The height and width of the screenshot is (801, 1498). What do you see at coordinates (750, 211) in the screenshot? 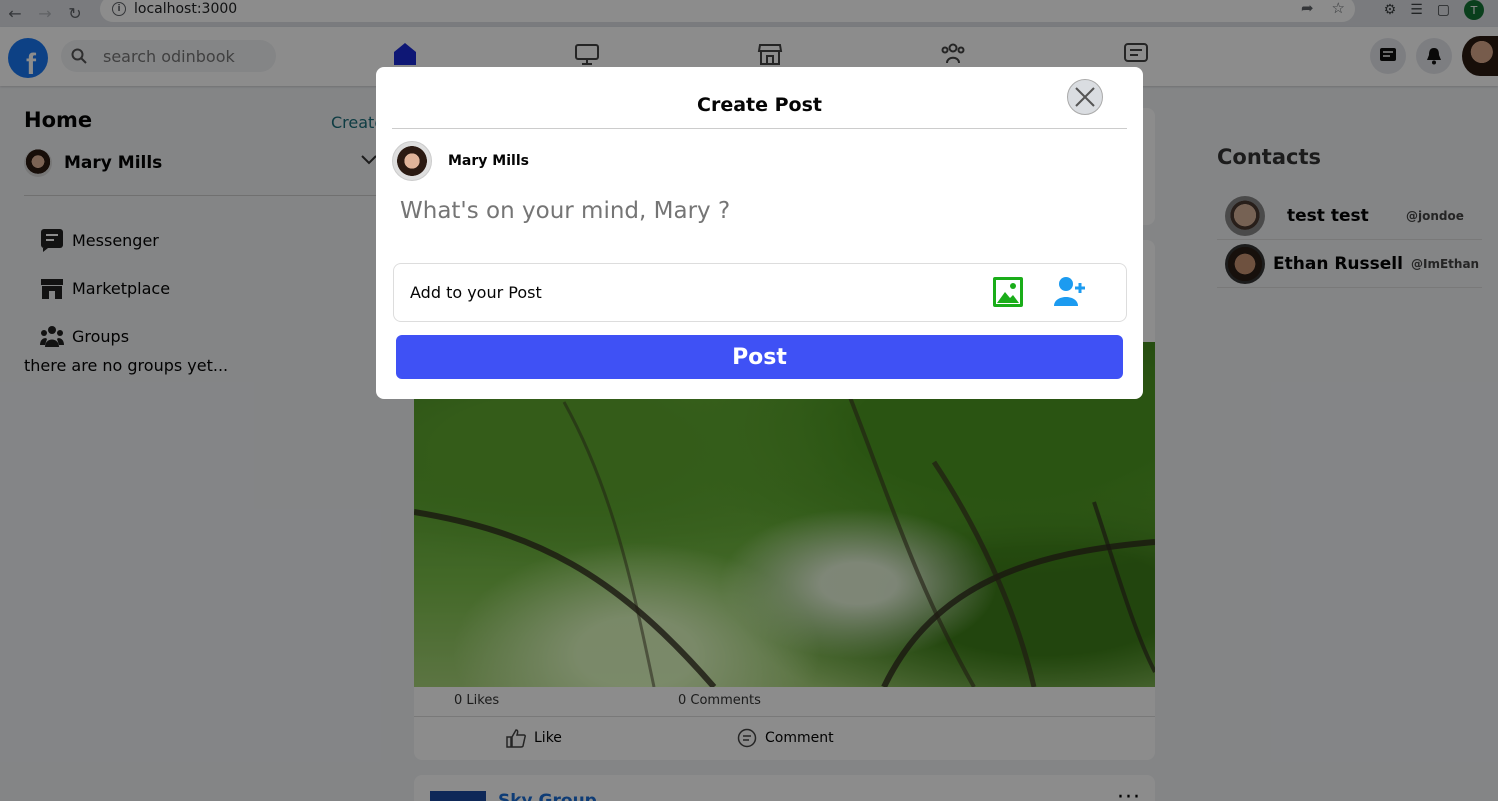
I see `post-text-input` at bounding box center [750, 211].